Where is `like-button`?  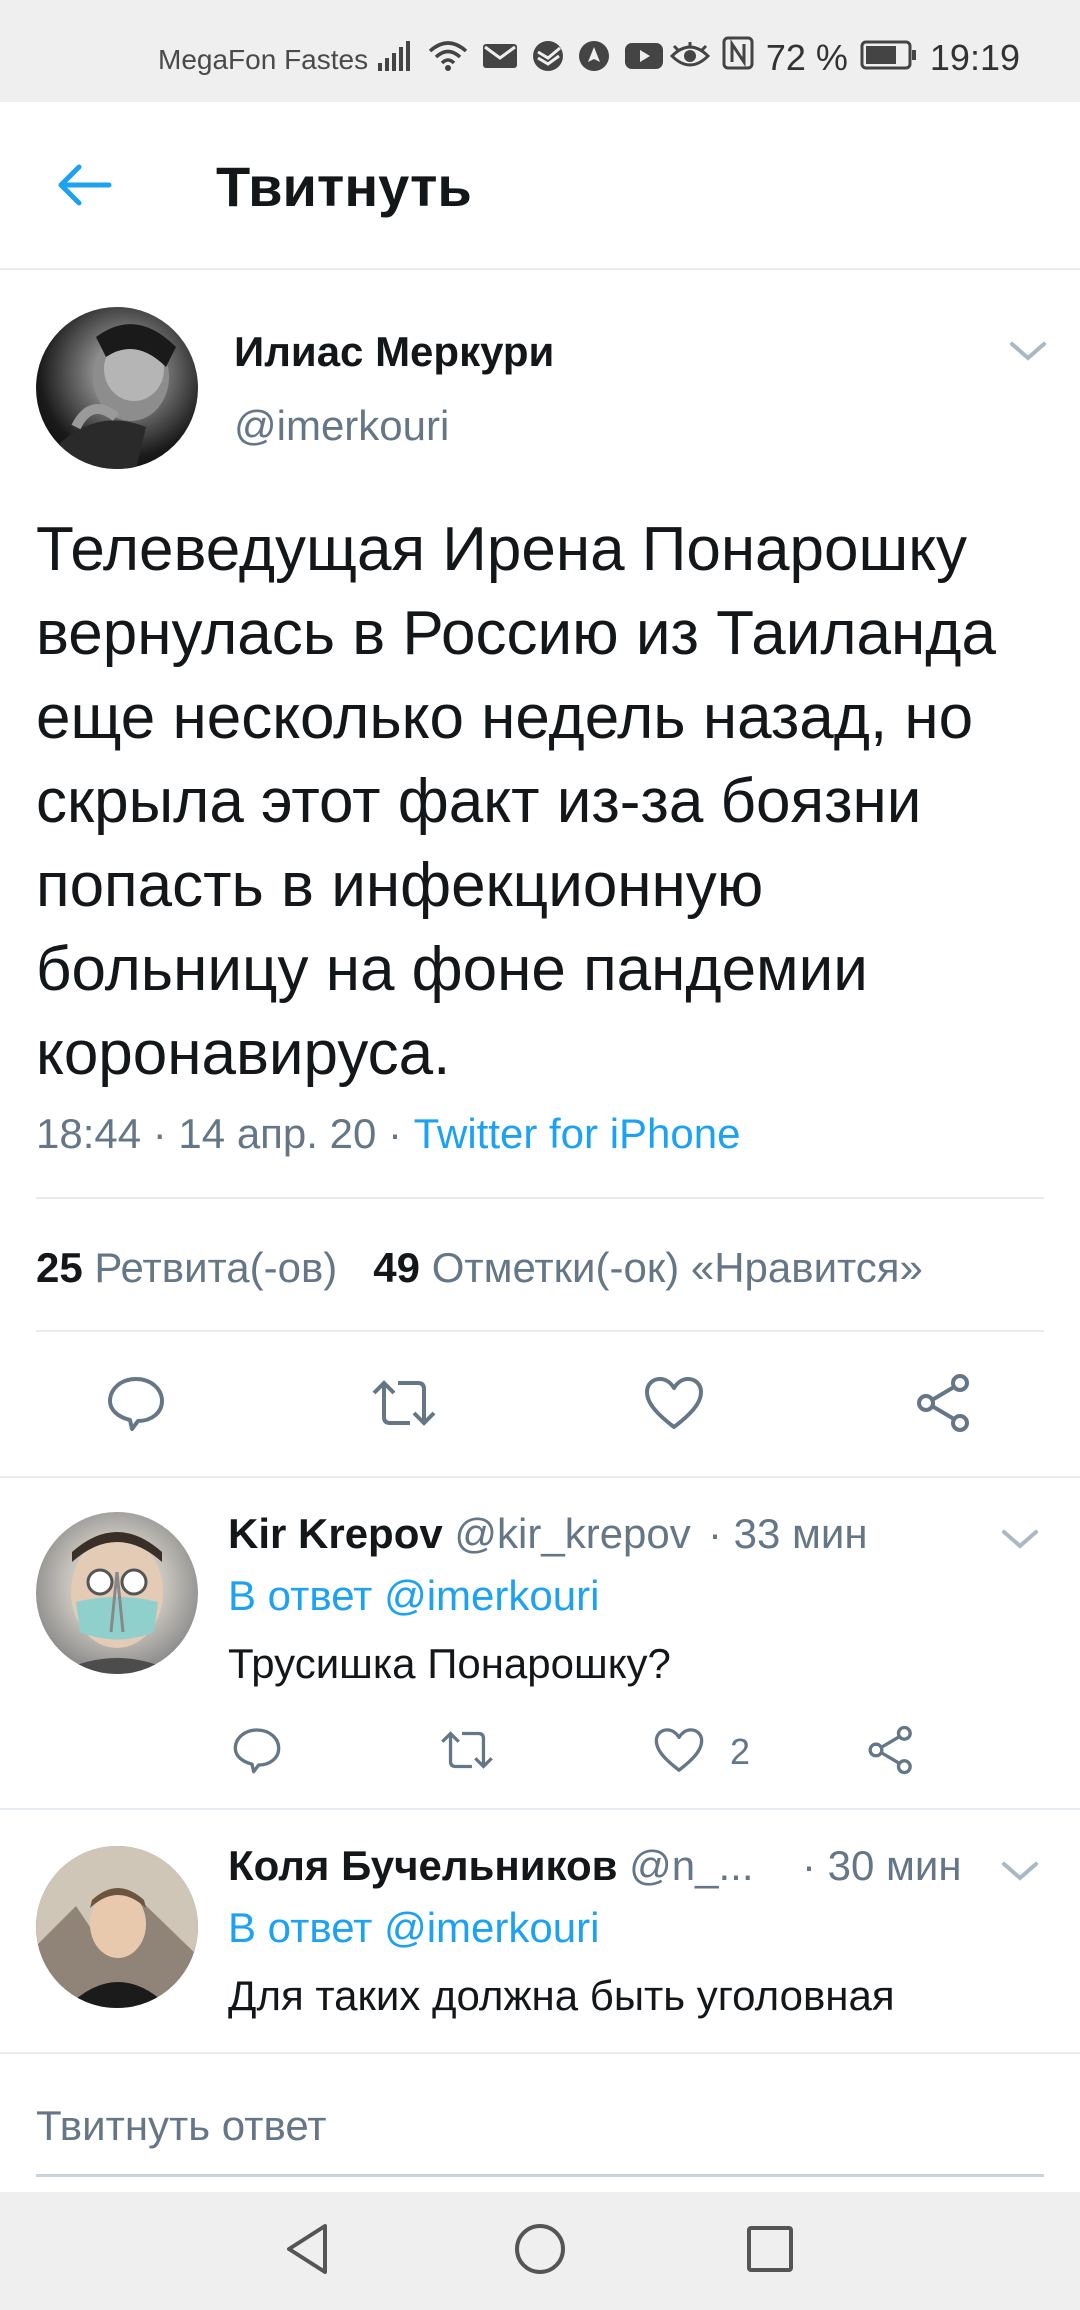 like-button is located at coordinates (674, 1405).